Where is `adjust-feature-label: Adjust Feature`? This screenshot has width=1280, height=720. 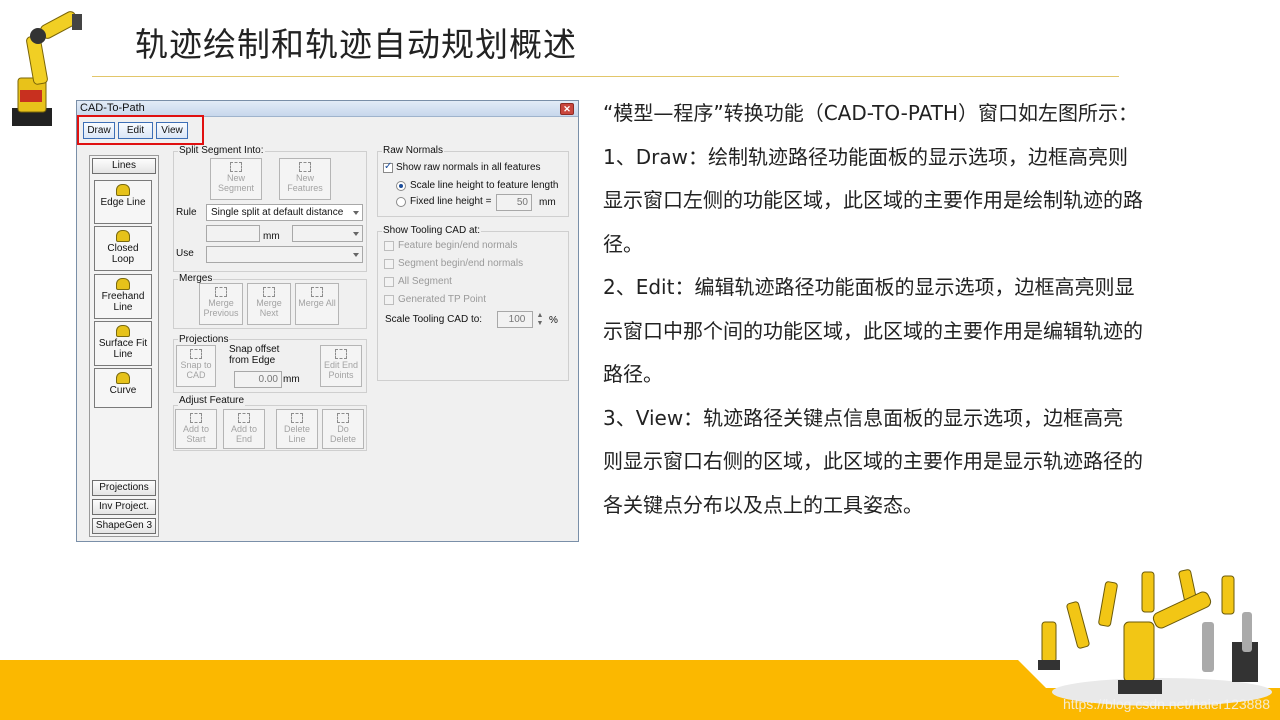
adjust-feature-label: Adjust Feature is located at coordinates (212, 400).